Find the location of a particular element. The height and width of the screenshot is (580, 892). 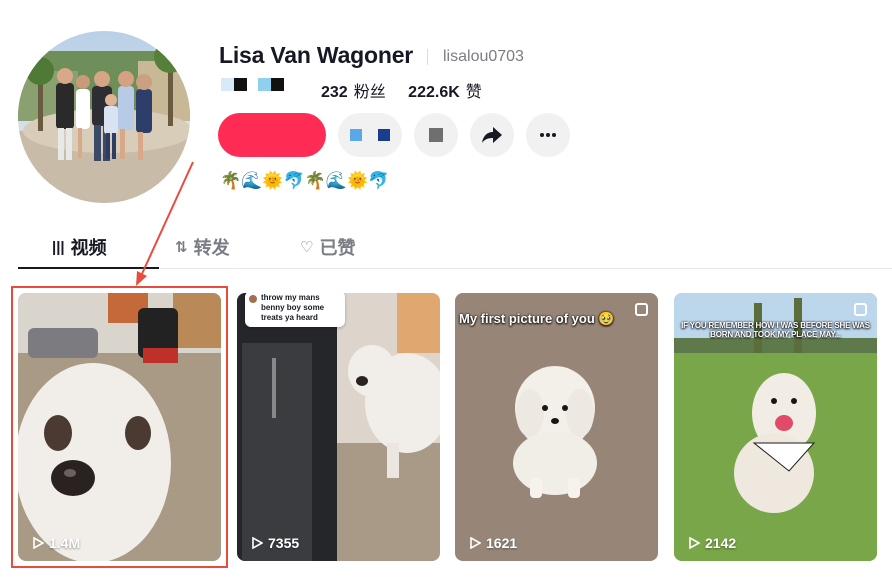

profile-avatar is located at coordinates (104, 117).